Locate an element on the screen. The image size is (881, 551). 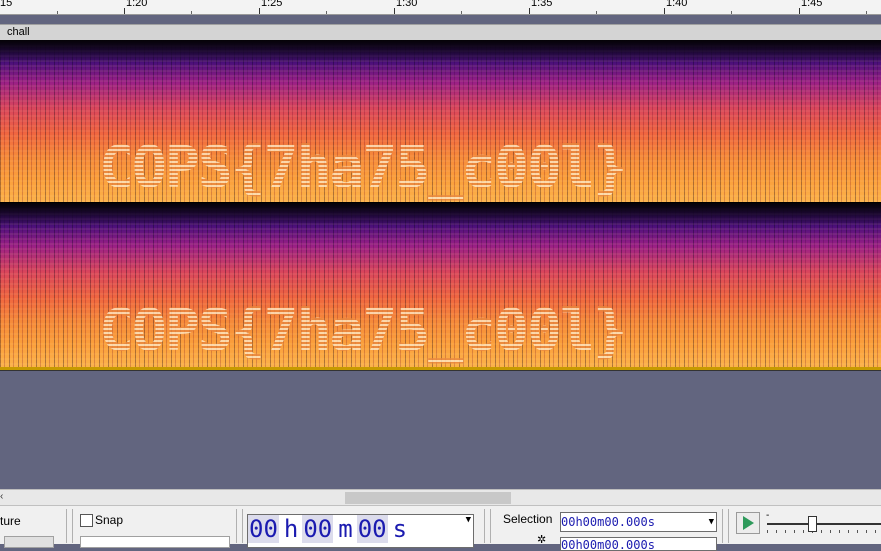
snap-to-dropdown is located at coordinates (155, 542).